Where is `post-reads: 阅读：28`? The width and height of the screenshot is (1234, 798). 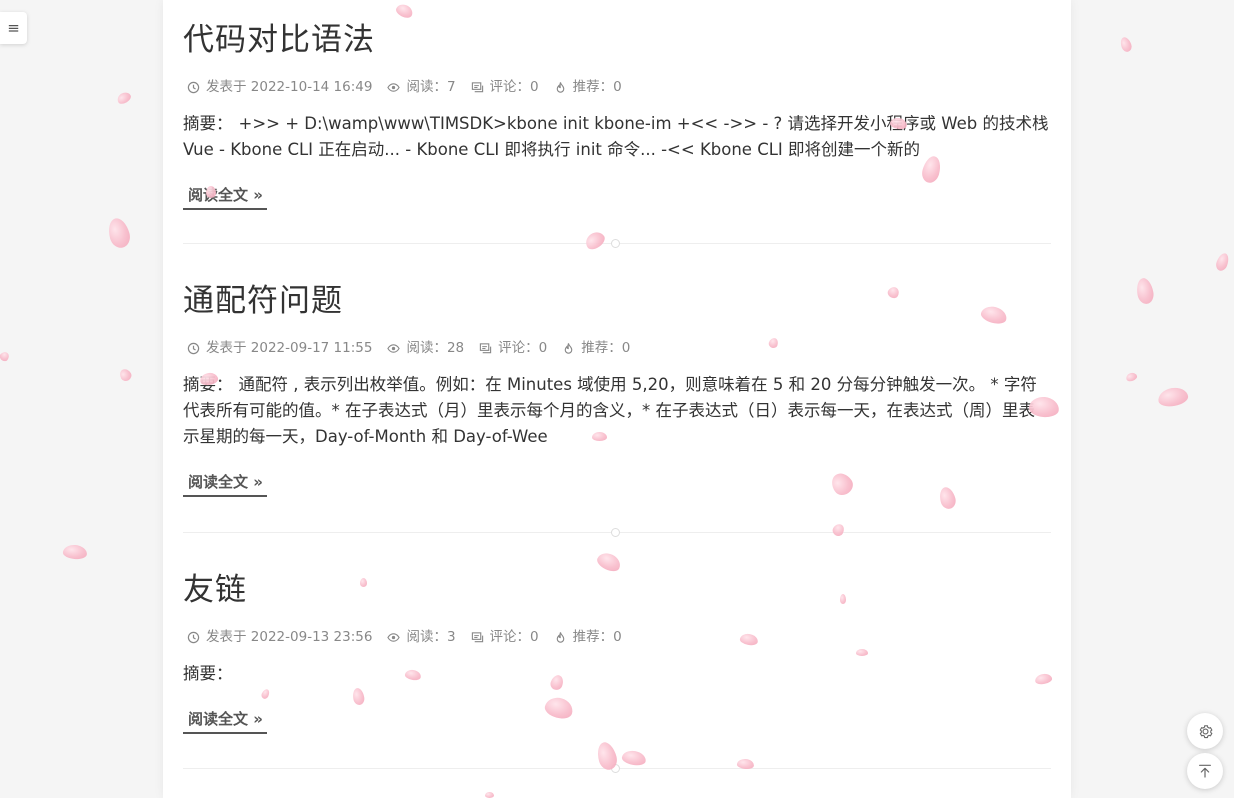
post-reads: 阅读：28 is located at coordinates (423, 348).